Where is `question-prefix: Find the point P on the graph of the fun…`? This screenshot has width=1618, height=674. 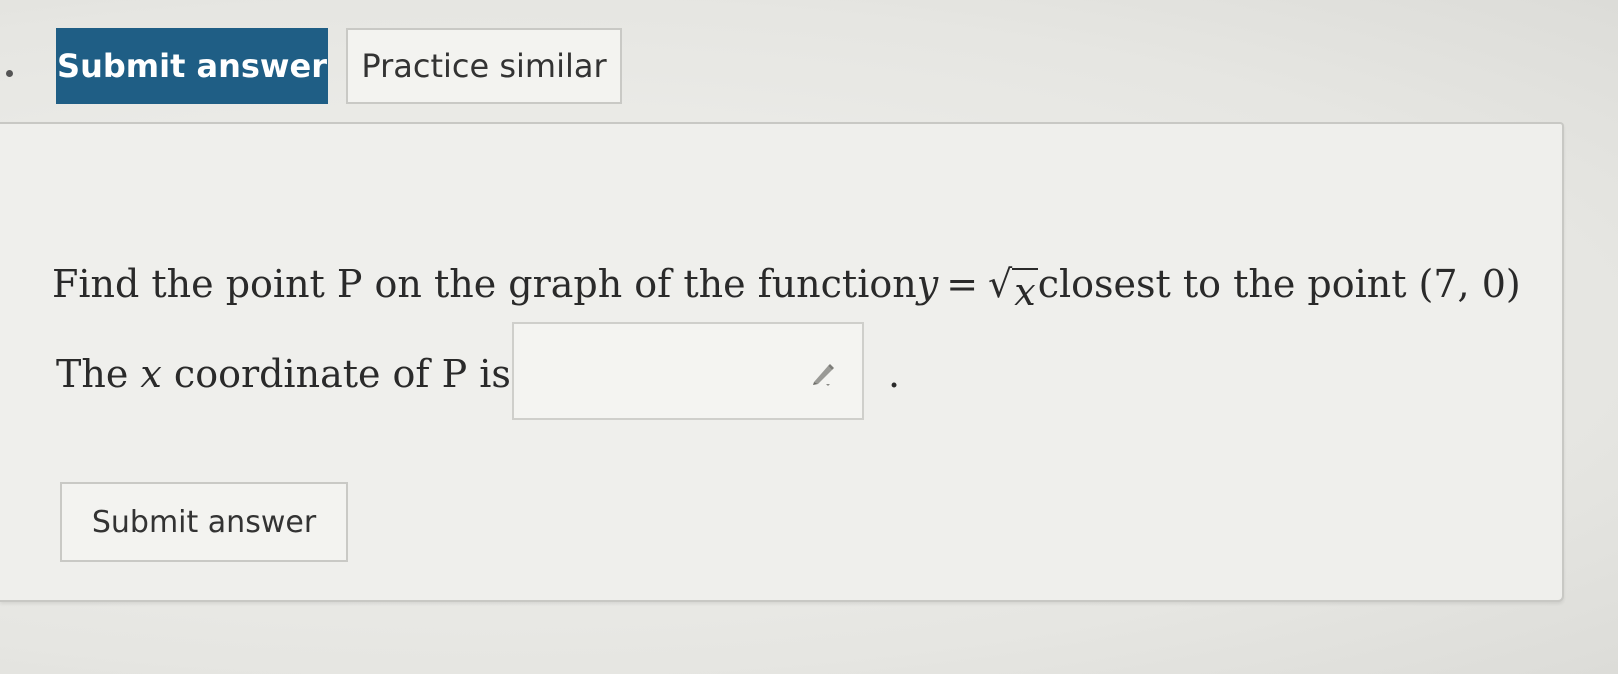 question-prefix: Find the point P on the graph of the fun… is located at coordinates (484, 284).